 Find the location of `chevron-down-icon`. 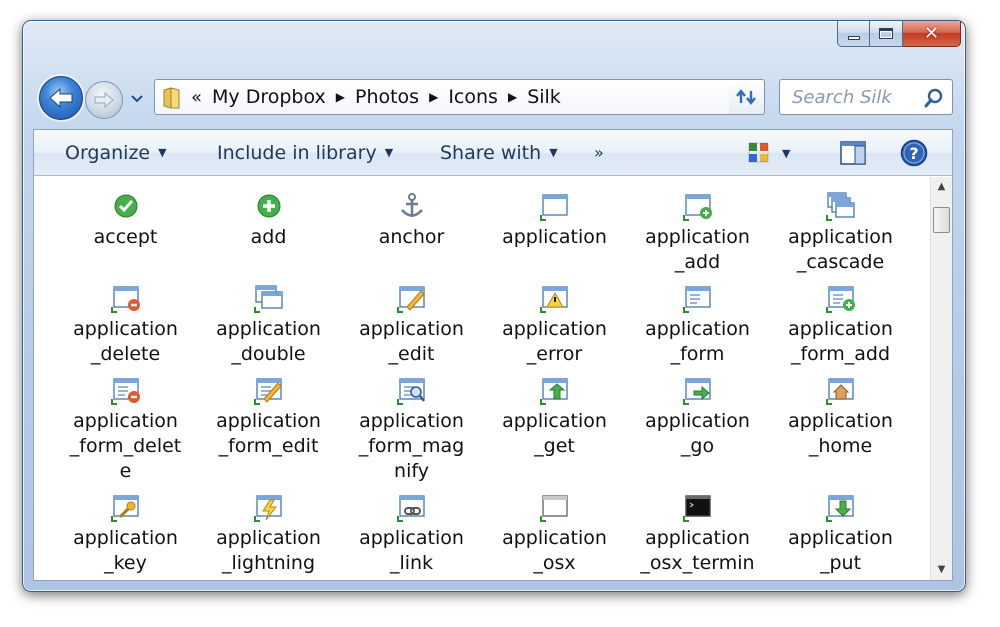

chevron-down-icon is located at coordinates (137, 99).